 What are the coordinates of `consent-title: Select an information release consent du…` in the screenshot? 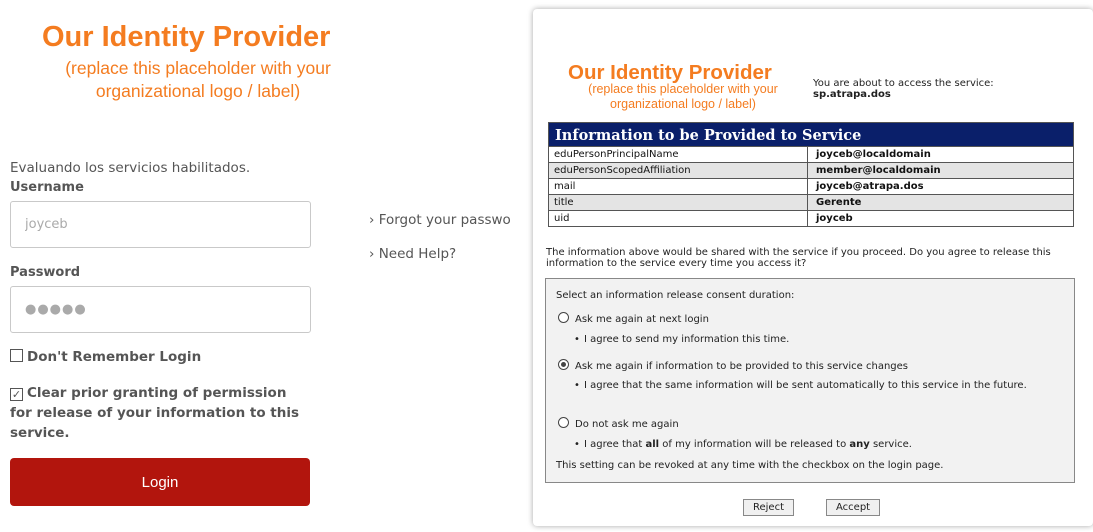 It's located at (675, 295).